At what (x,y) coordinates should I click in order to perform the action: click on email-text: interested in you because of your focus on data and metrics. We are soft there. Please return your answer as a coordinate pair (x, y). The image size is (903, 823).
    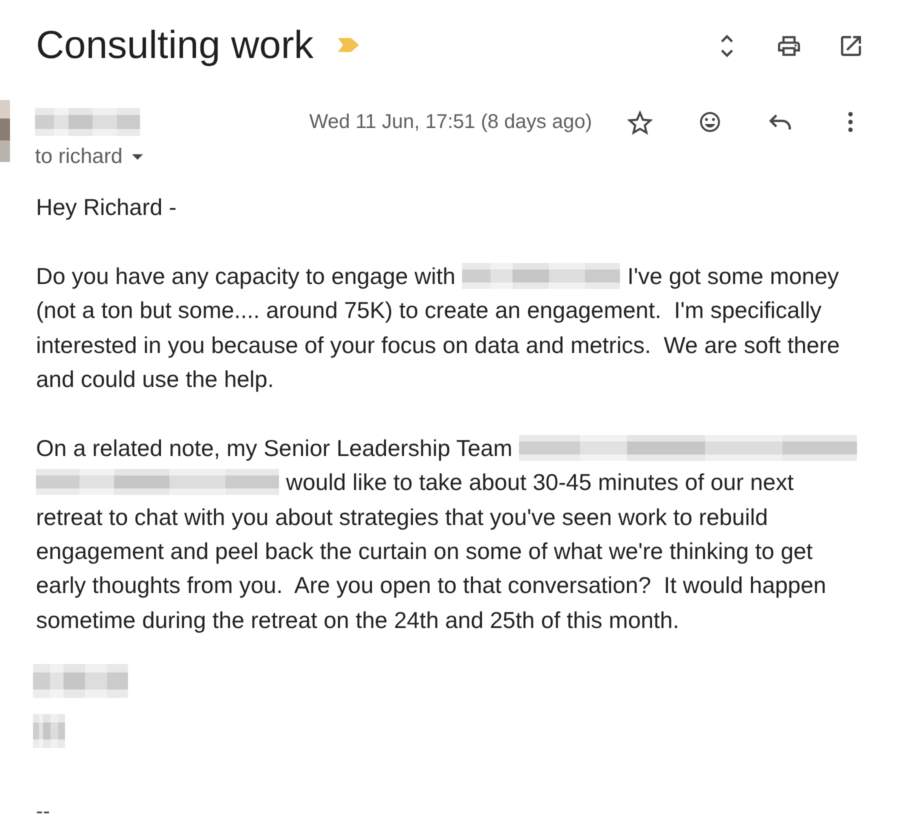
    Looking at the image, I should click on (438, 345).